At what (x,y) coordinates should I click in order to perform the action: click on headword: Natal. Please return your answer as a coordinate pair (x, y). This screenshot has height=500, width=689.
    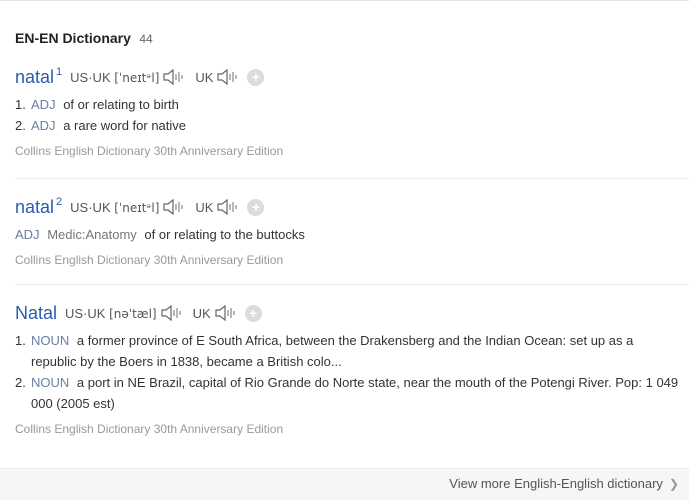
    Looking at the image, I should click on (36, 313).